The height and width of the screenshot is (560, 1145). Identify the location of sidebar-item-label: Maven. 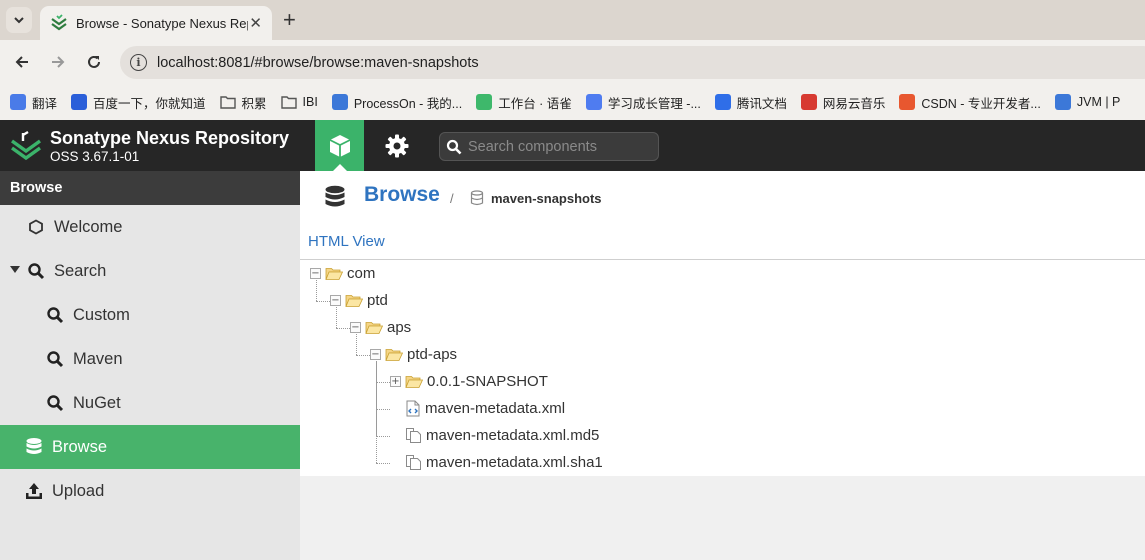
(98, 358).